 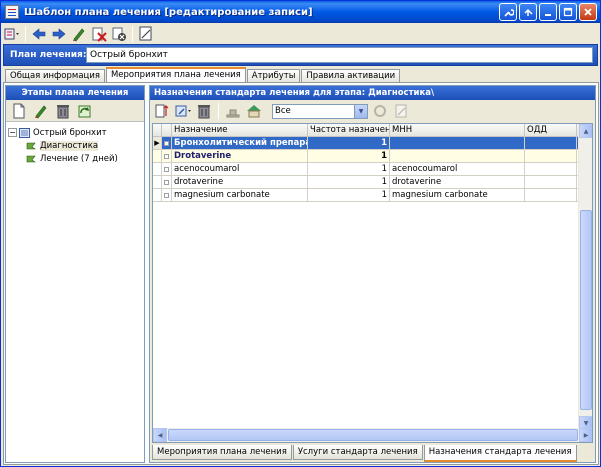 I want to click on horizontal-scrollbar: ◀ ▶, so click(x=372, y=435).